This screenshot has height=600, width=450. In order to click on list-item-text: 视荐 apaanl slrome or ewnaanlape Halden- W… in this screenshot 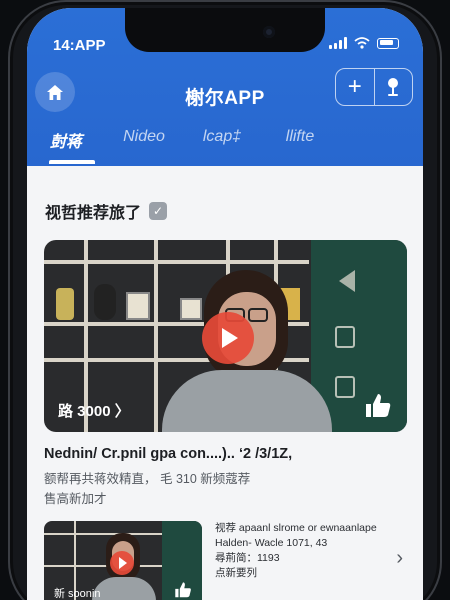, I will do `click(300, 551)`.